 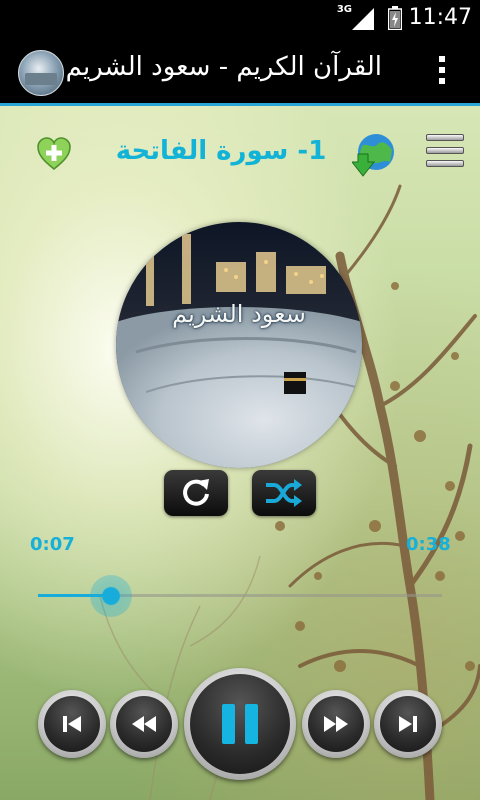 What do you see at coordinates (428, 544) in the screenshot?
I see `time-total: 0:38` at bounding box center [428, 544].